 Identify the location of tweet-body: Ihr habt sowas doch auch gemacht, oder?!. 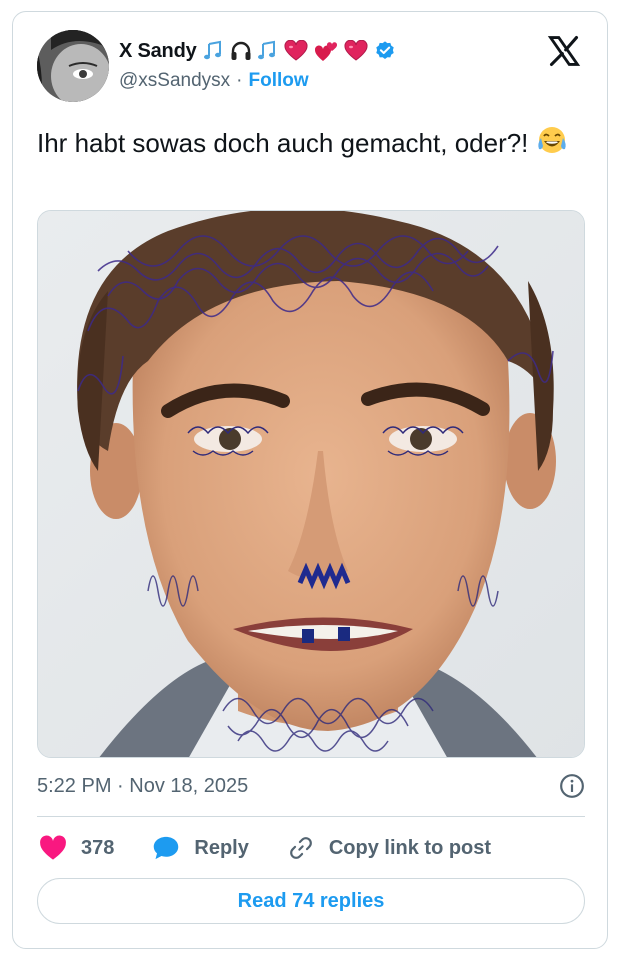
(283, 143).